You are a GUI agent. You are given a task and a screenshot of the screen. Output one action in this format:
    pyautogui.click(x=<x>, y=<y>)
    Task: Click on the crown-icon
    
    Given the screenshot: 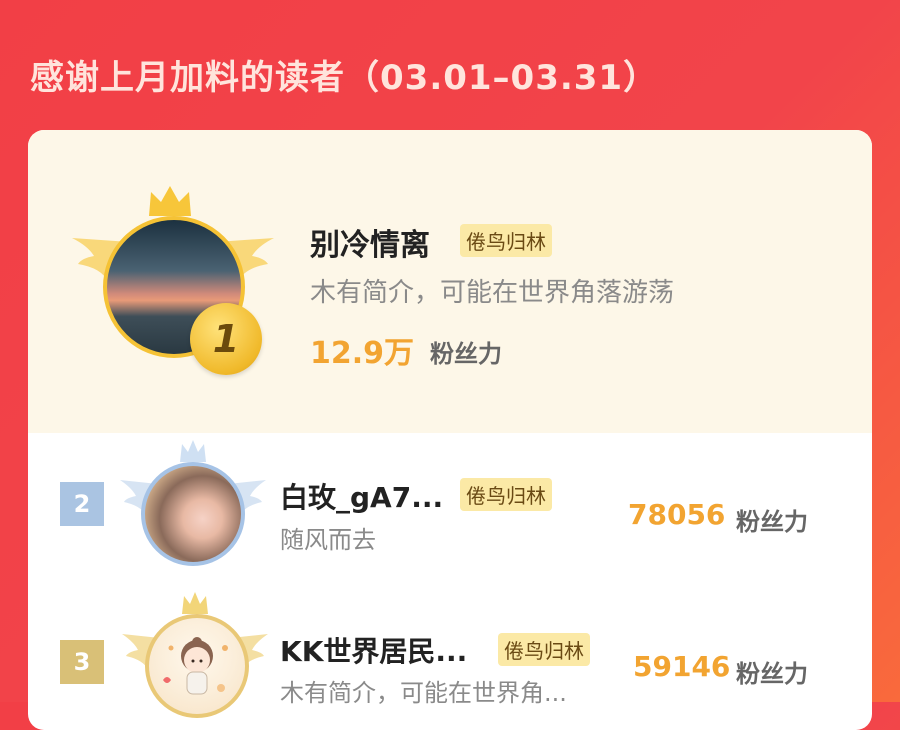 What is the action you would take?
    pyautogui.click(x=170, y=201)
    